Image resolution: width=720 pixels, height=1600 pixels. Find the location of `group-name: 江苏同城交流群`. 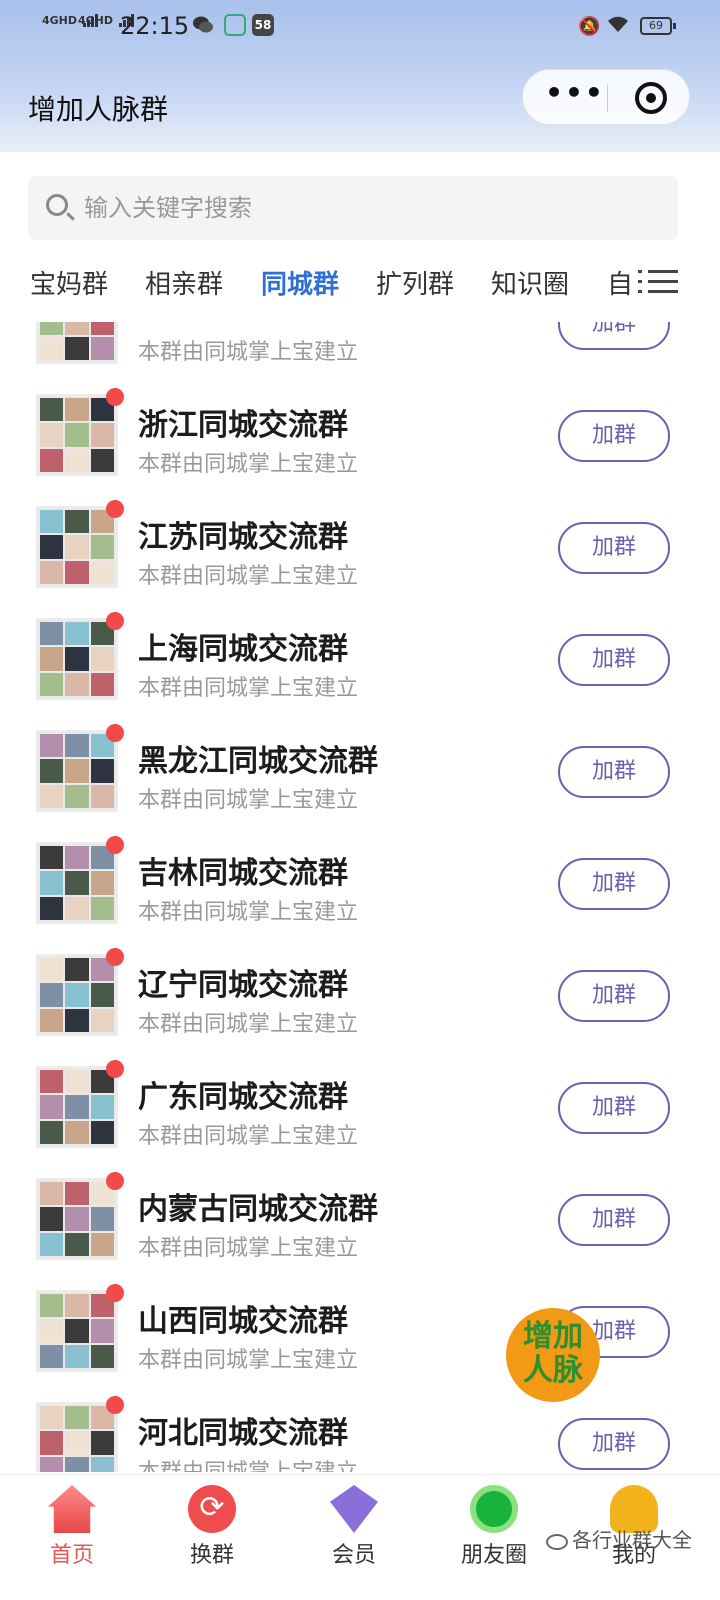

group-name: 江苏同城交流群 is located at coordinates (243, 537).